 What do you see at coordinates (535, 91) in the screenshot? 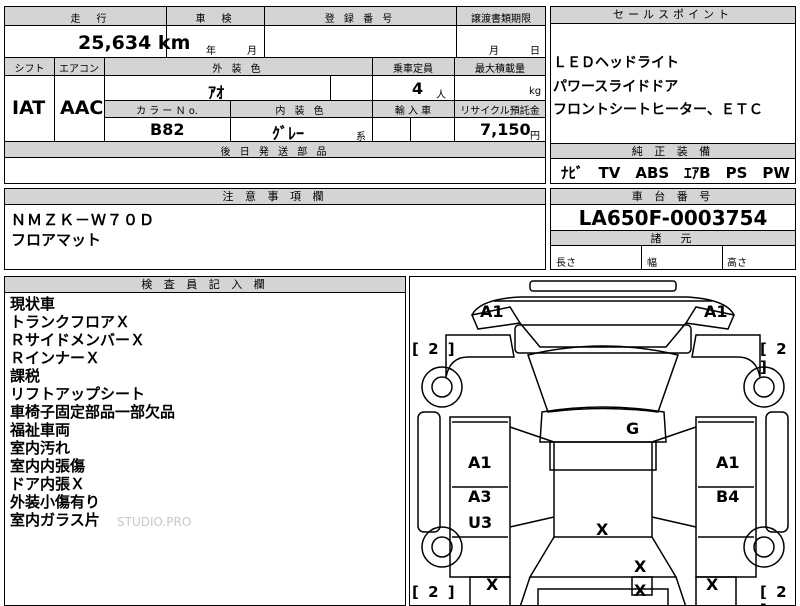
I see `load-unit: kg` at bounding box center [535, 91].